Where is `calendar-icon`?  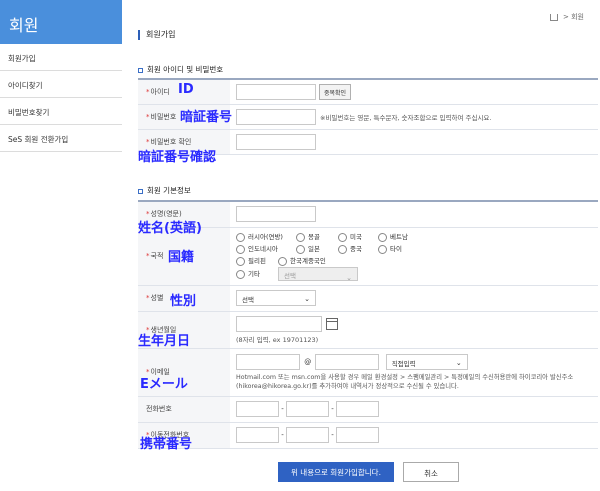 calendar-icon is located at coordinates (332, 323).